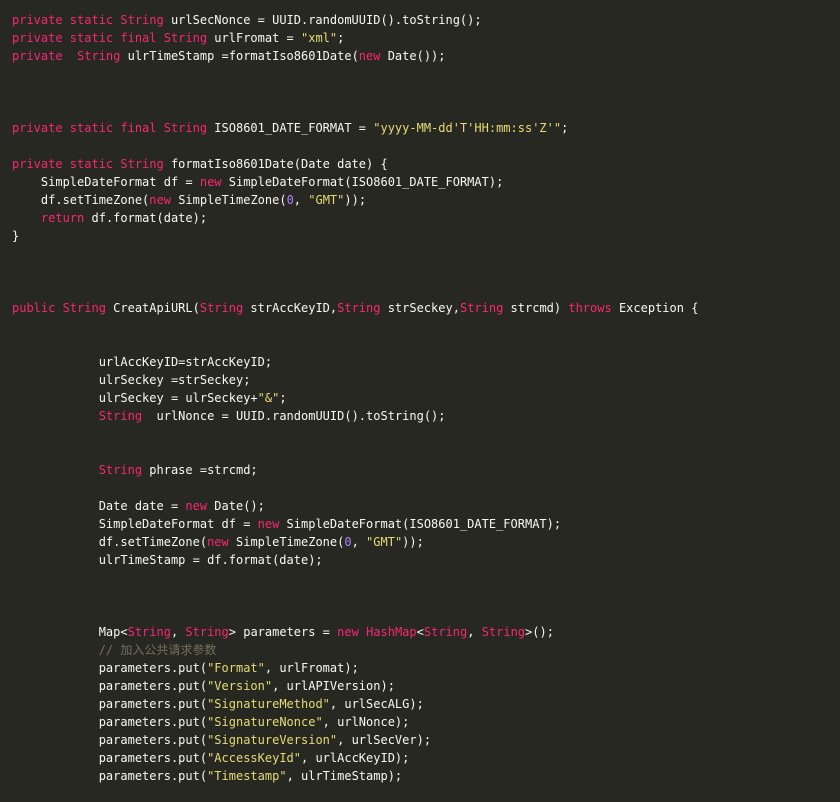  I want to click on code-text: , urlAPIVersion);, so click(333, 686).